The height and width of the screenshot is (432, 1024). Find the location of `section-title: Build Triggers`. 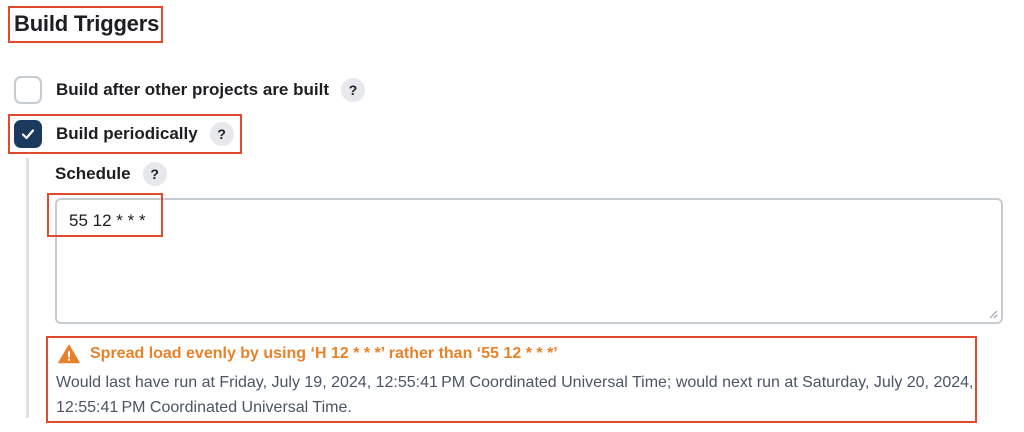

section-title: Build Triggers is located at coordinates (87, 23).